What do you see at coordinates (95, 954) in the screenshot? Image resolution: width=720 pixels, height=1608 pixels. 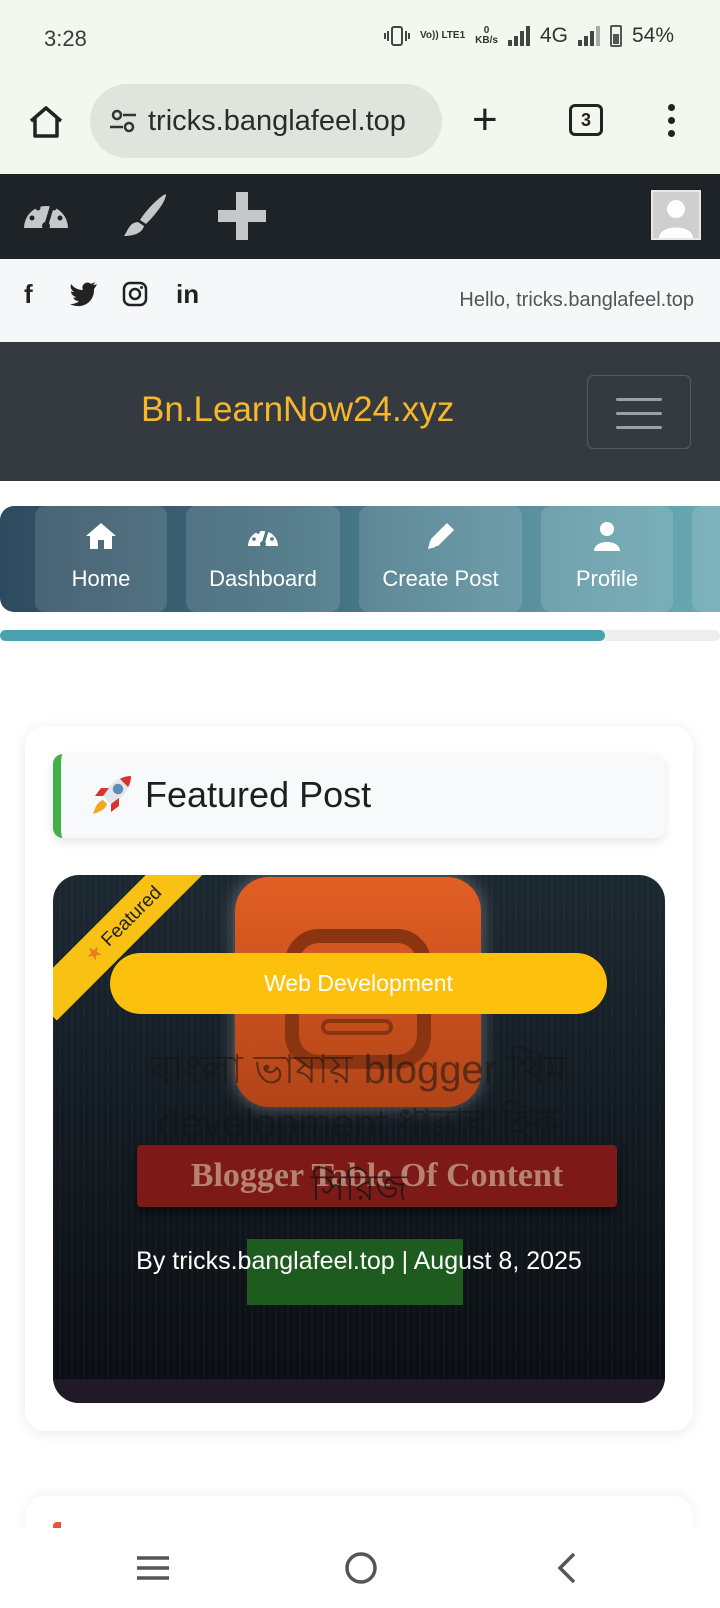 I see `star-icon: ★` at bounding box center [95, 954].